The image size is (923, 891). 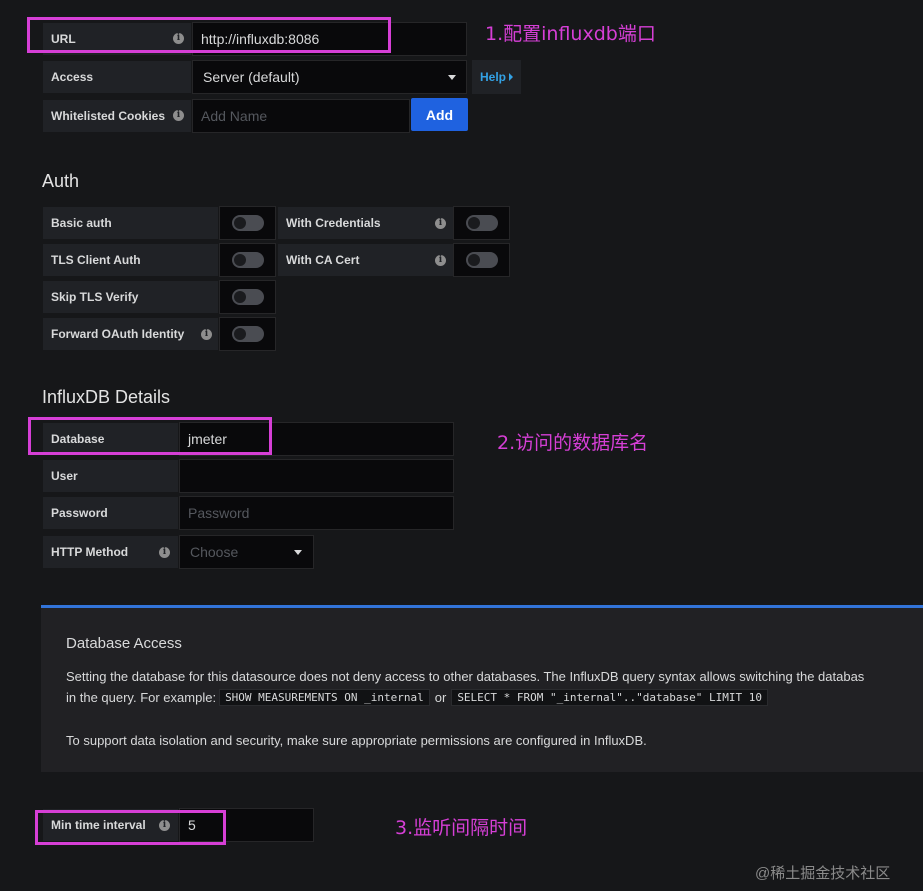 I want to click on highlight-interval, so click(x=130, y=827).